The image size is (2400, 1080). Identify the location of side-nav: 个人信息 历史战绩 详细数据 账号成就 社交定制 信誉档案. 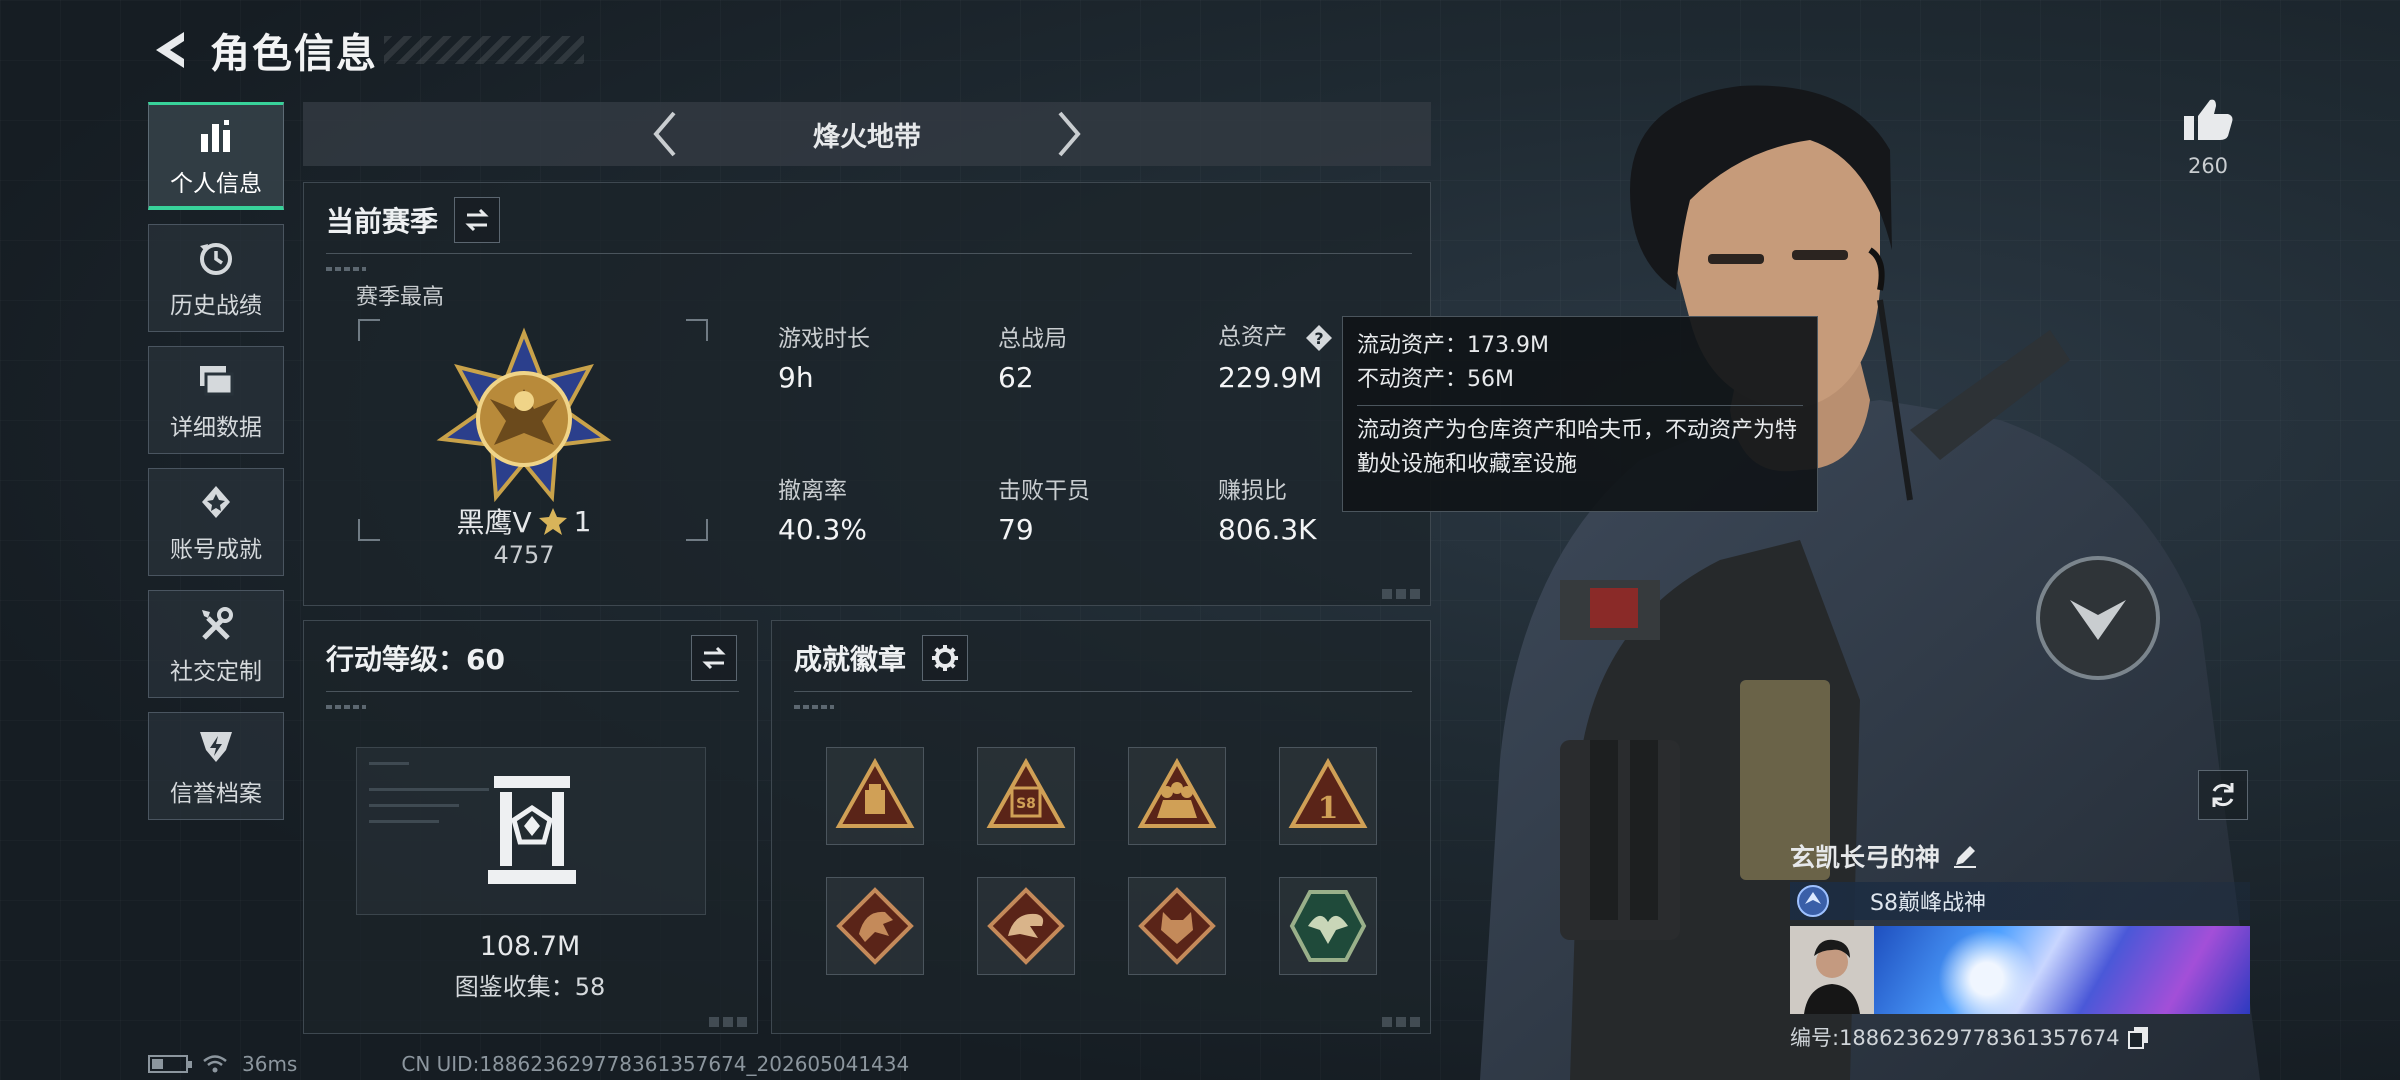
(216, 468).